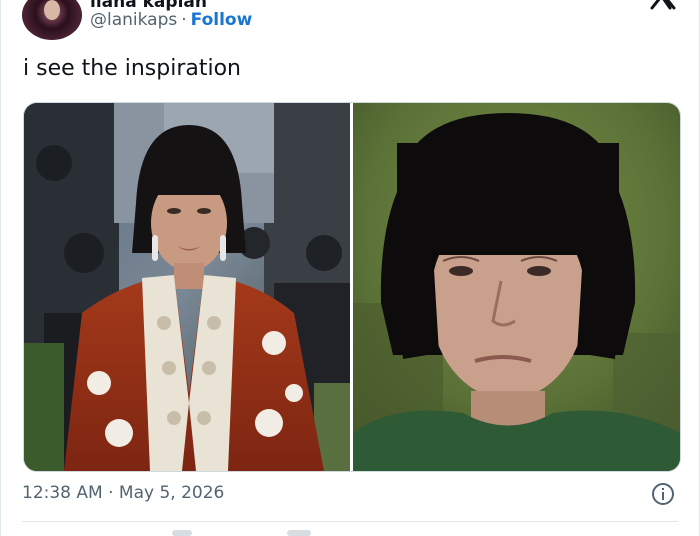  What do you see at coordinates (0, 268) in the screenshot?
I see `card-border-left` at bounding box center [0, 268].